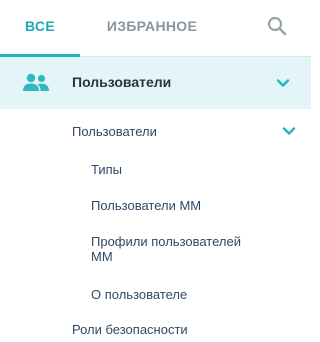 This screenshot has width=320, height=342. I want to click on menu-item-users-mm: Пользователи ММ, so click(146, 205).